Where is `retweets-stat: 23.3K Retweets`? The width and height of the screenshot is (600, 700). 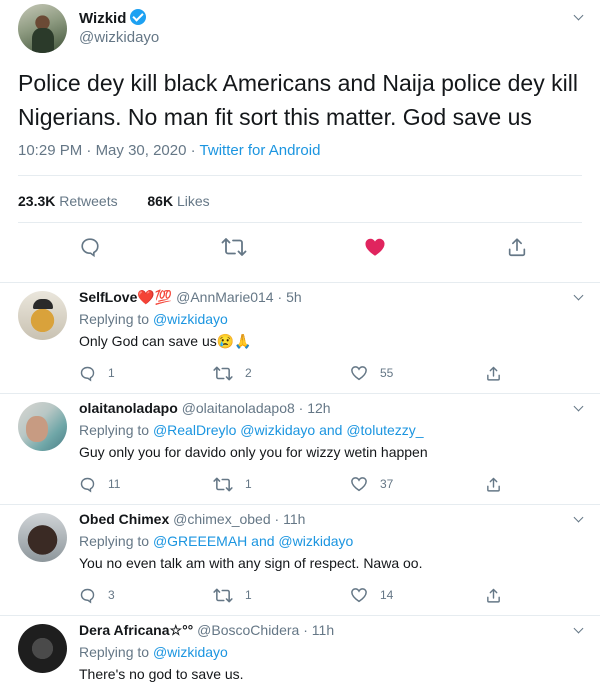
retweets-stat: 23.3K Retweets is located at coordinates (68, 201).